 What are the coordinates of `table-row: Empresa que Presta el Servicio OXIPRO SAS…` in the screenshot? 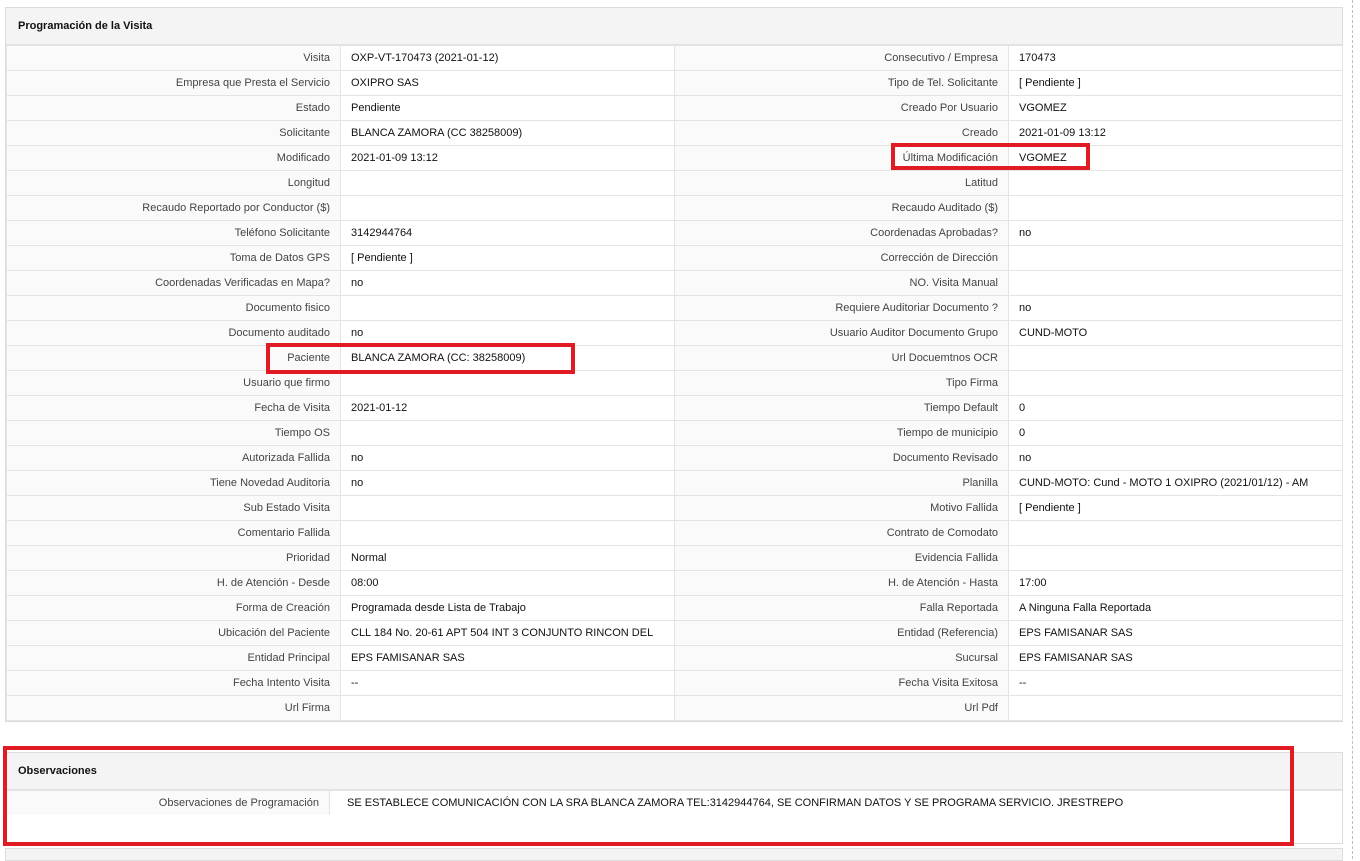 It's located at (674, 83).